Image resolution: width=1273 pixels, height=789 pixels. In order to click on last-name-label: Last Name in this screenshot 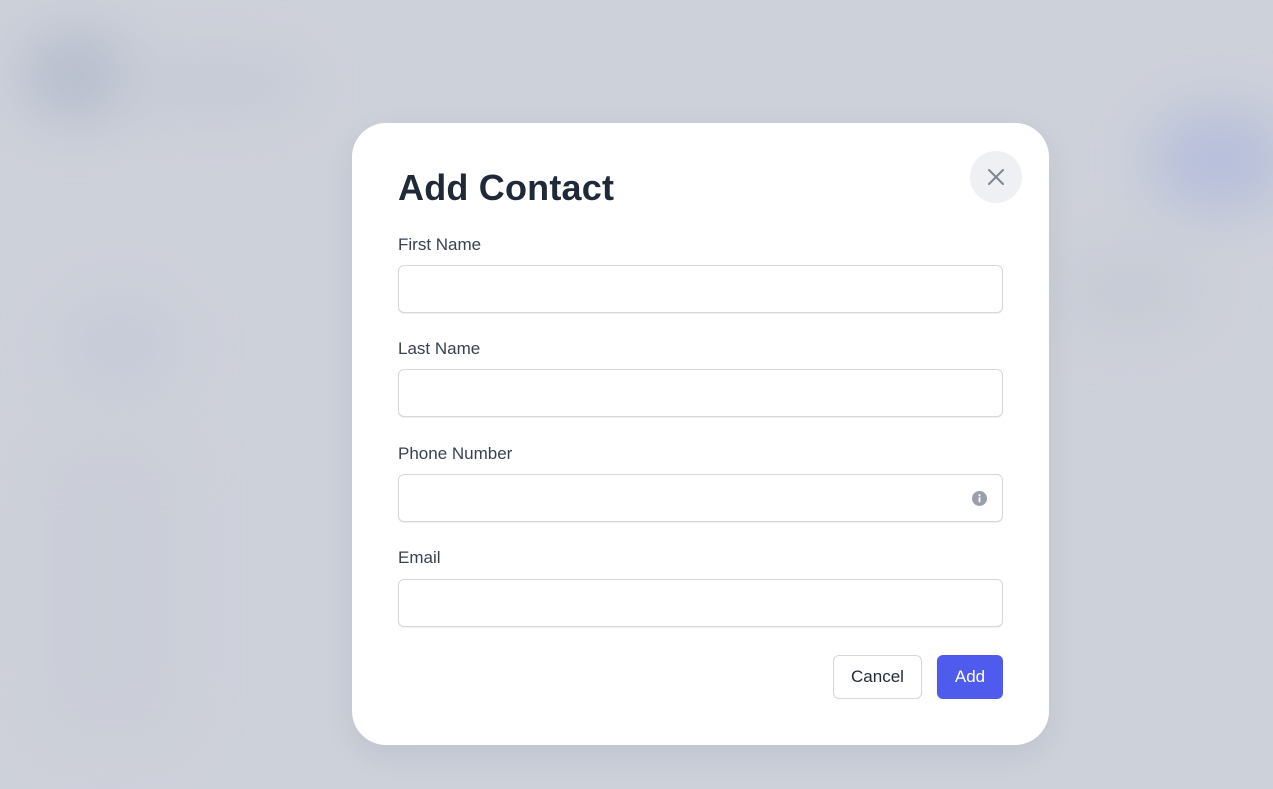, I will do `click(439, 348)`.